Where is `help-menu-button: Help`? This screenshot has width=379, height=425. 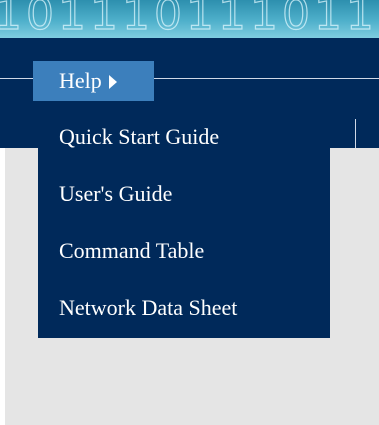 help-menu-button: Help is located at coordinates (93, 81).